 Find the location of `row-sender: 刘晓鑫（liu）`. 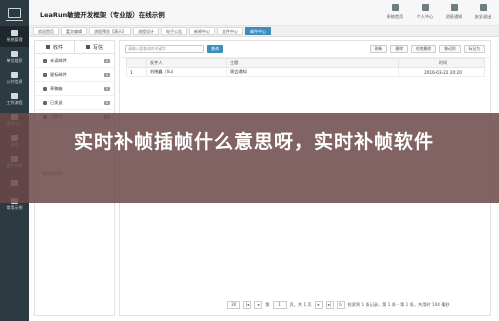

row-sender: 刘晓鑫（liu） is located at coordinates (186, 72).